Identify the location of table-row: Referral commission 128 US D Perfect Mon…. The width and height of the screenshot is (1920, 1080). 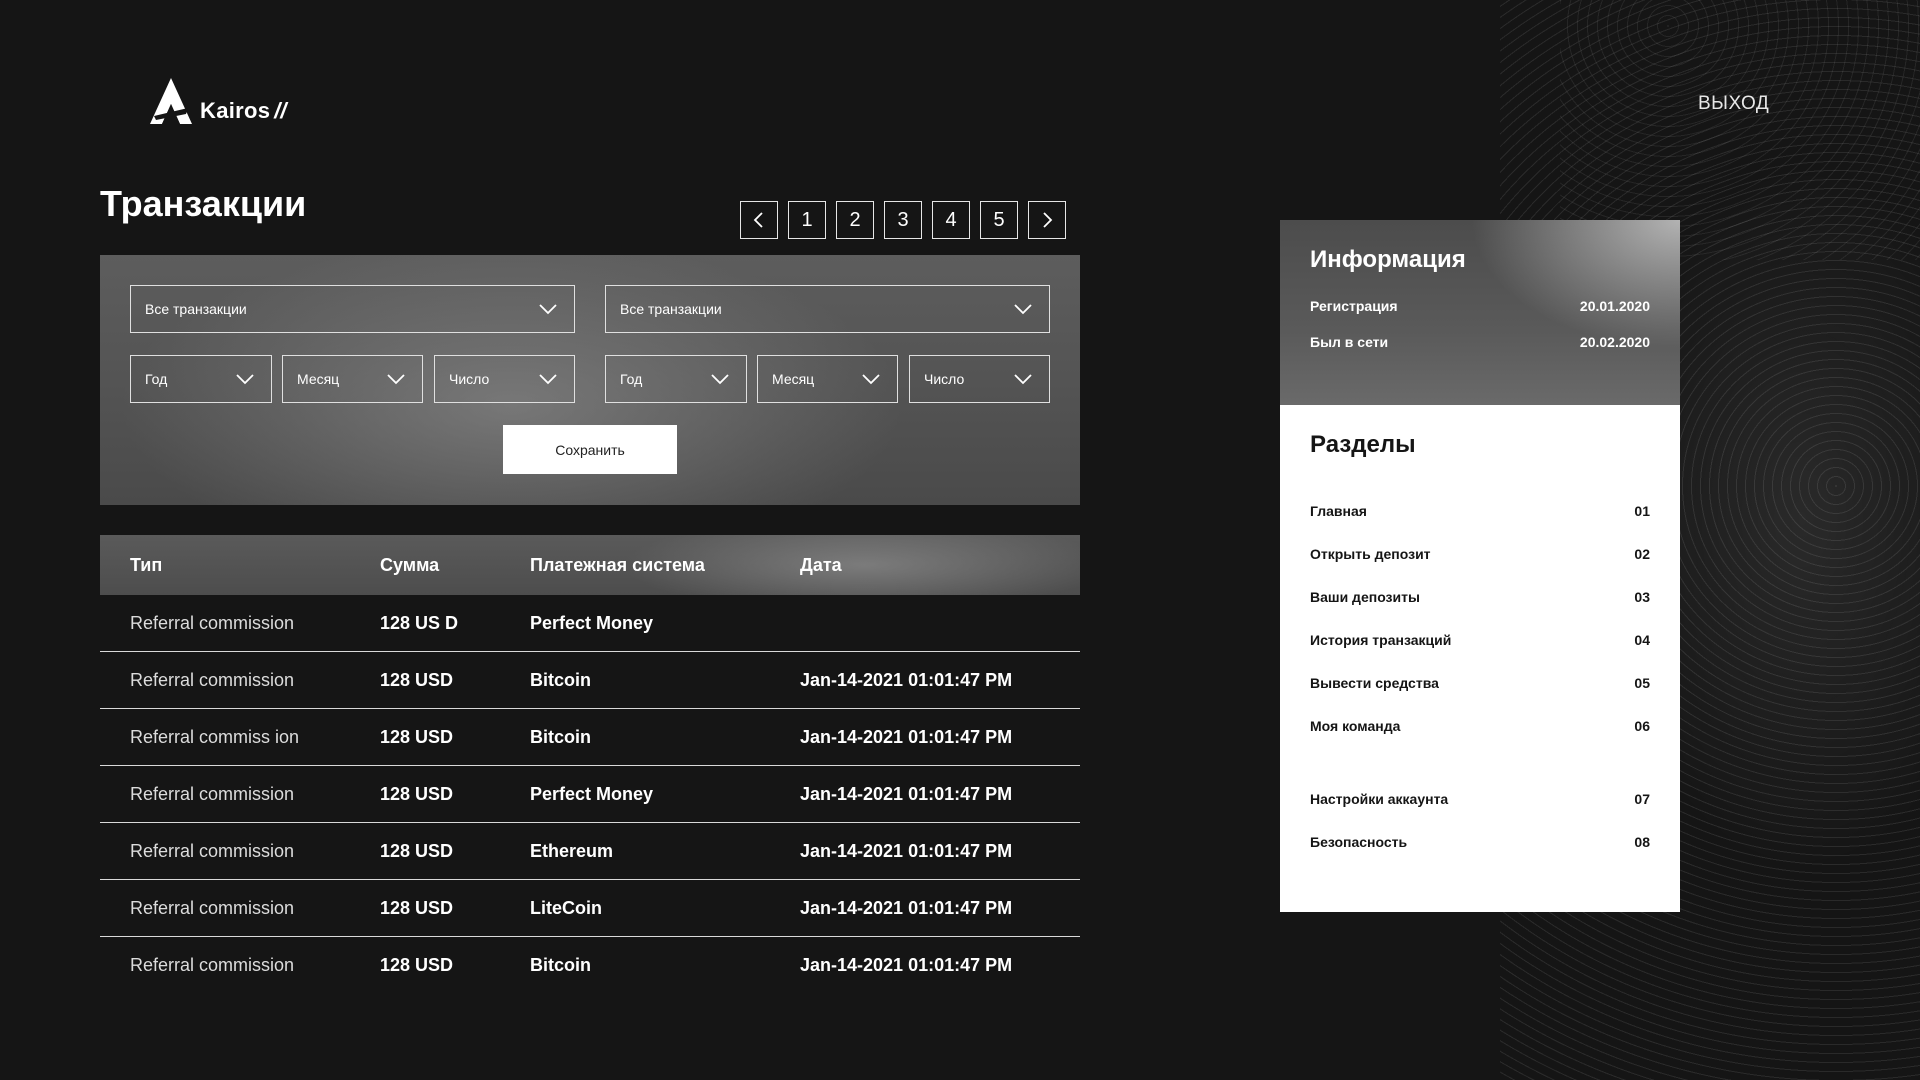
(590, 623).